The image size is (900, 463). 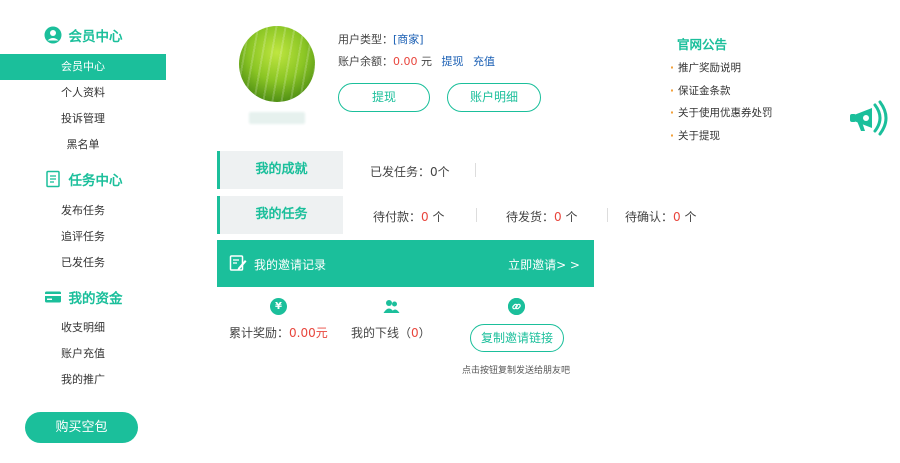 I want to click on recharge-link: 充值, so click(x=484, y=61).